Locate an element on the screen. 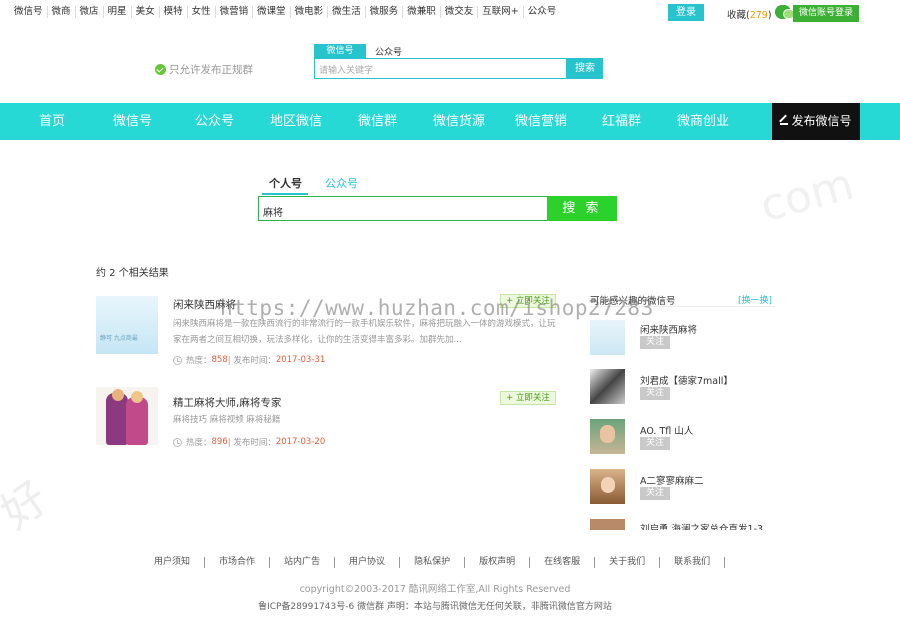  favorite-label: 收藏( is located at coordinates (738, 15).